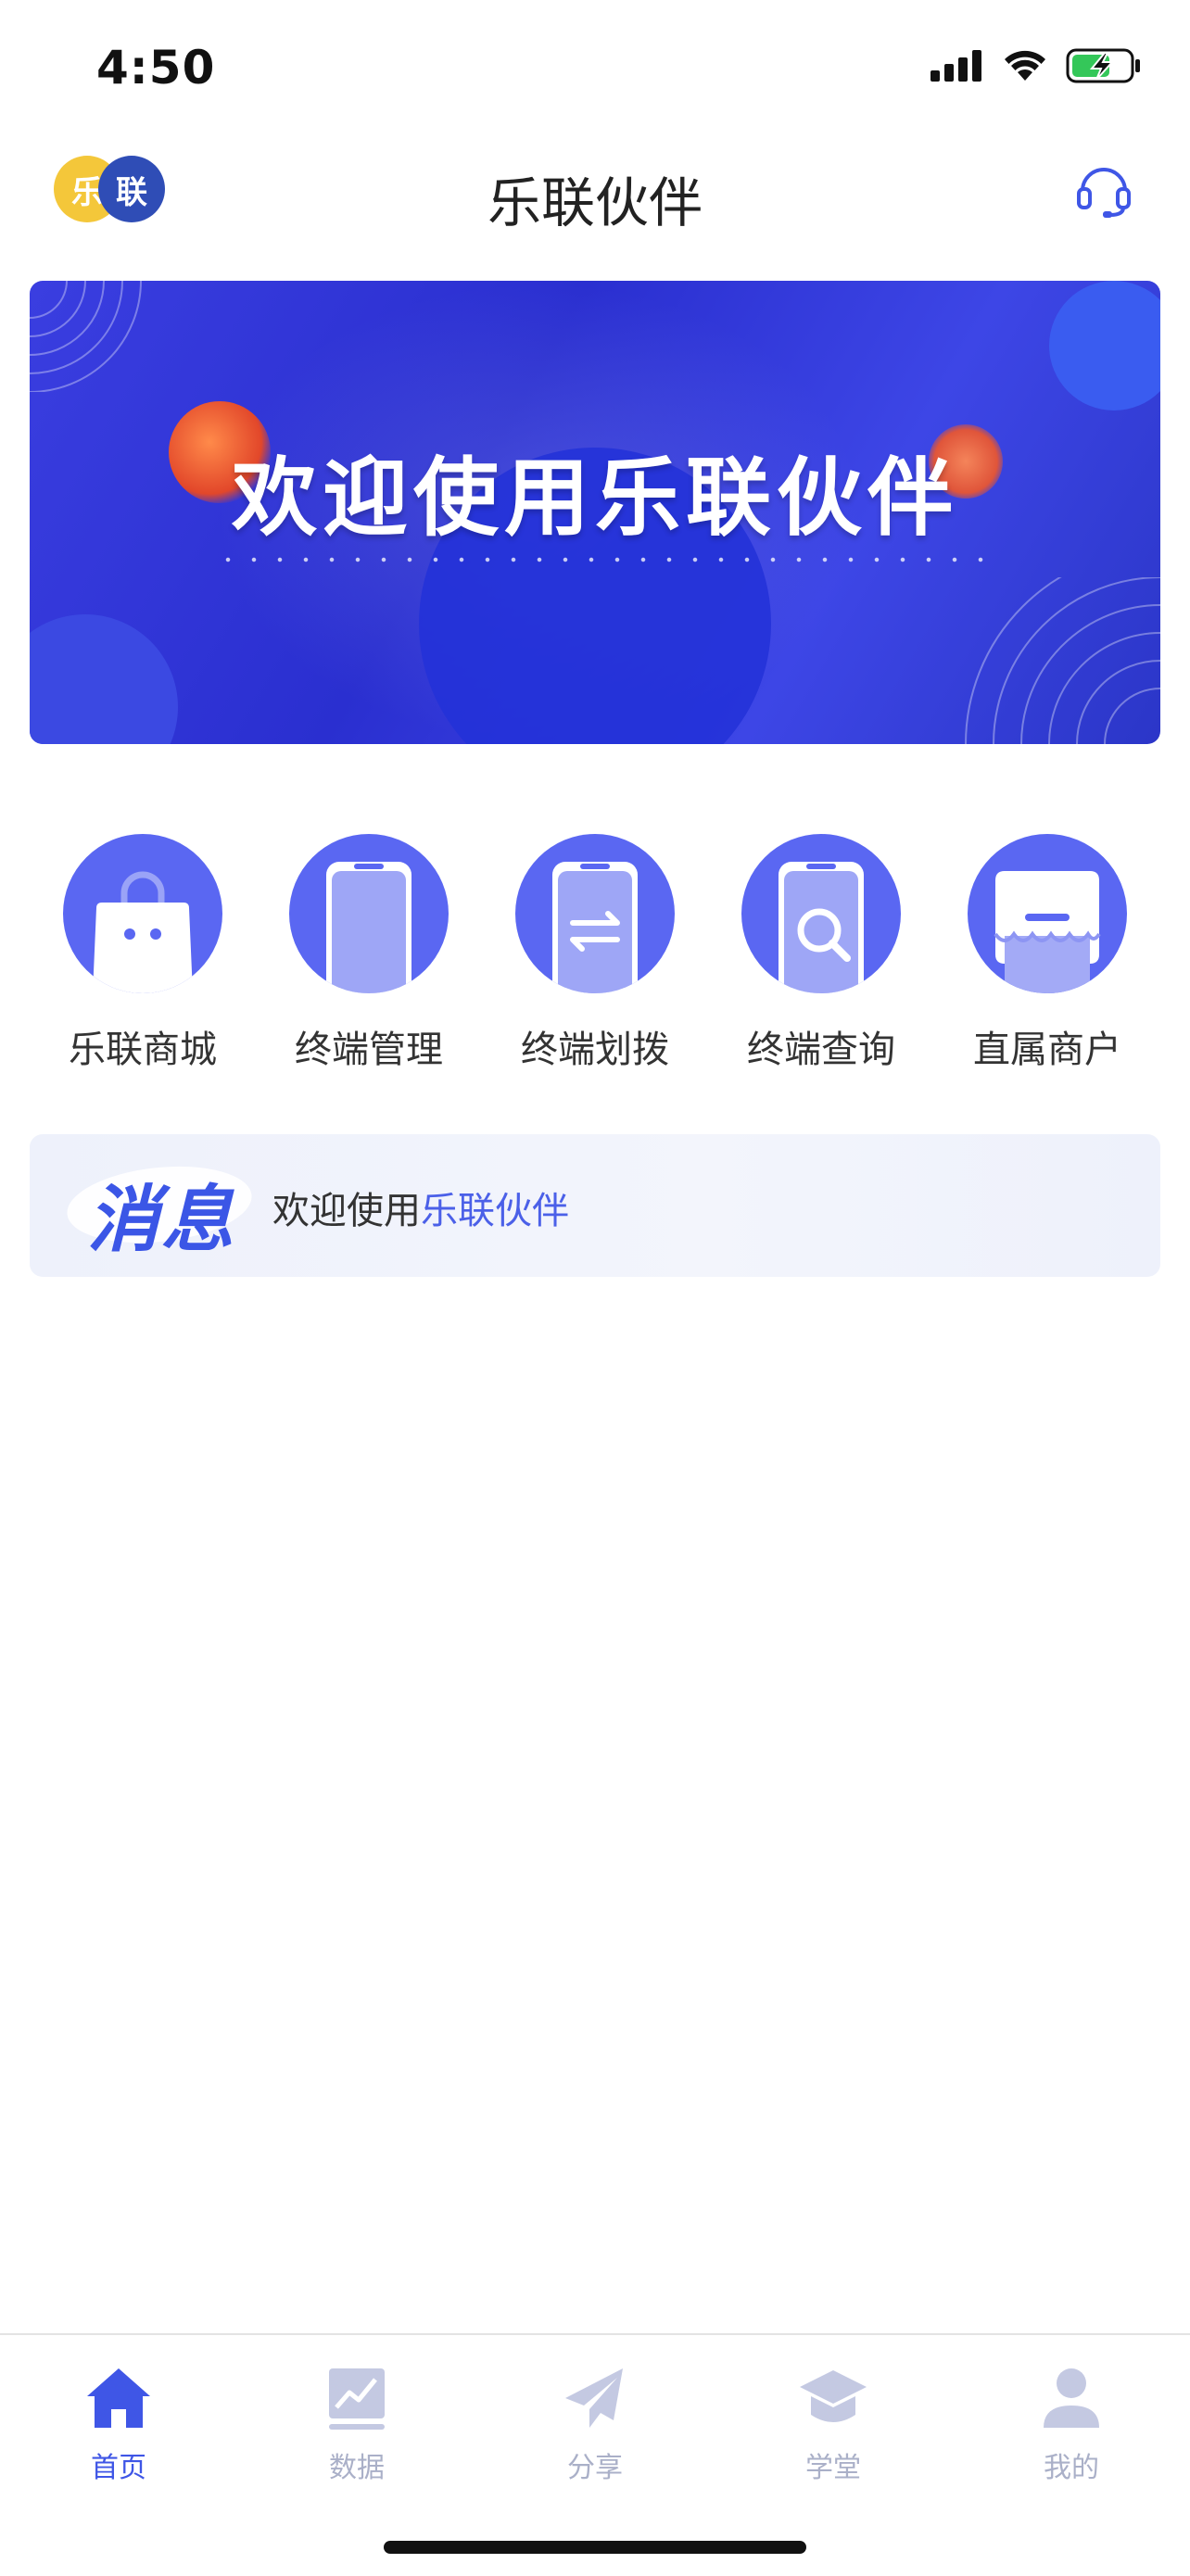 Image resolution: width=1190 pixels, height=2576 pixels. I want to click on device-icon, so click(369, 913).